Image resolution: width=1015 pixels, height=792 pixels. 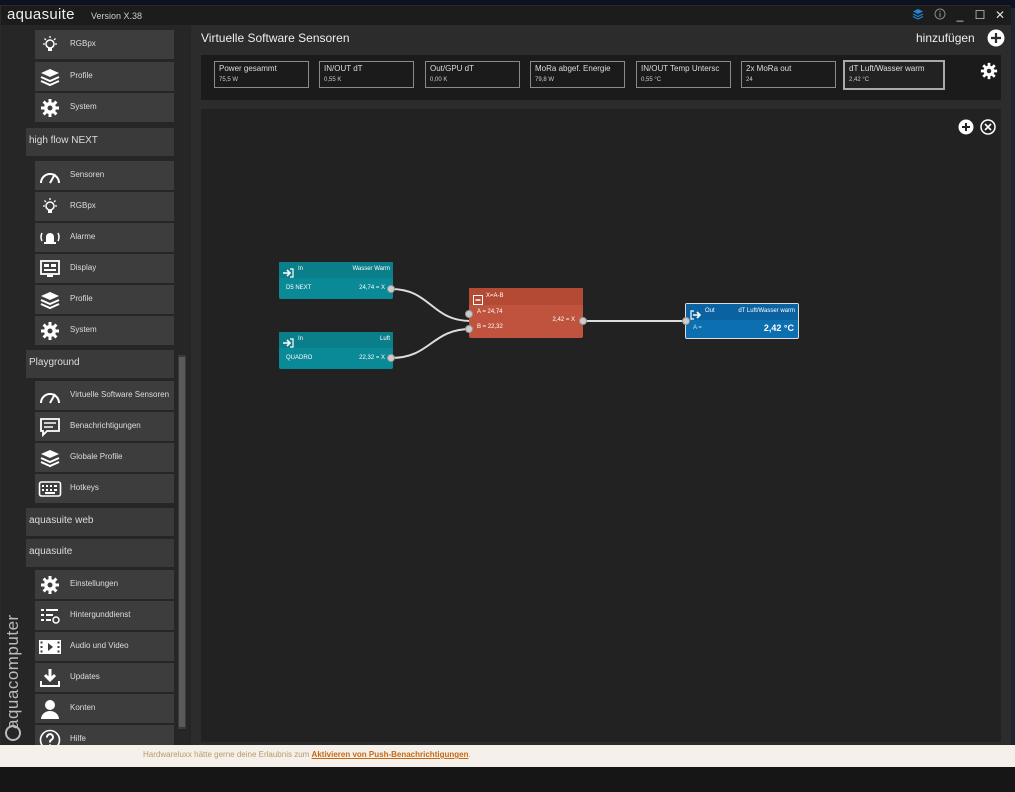 I want to click on user-icon, so click(x=50, y=708).